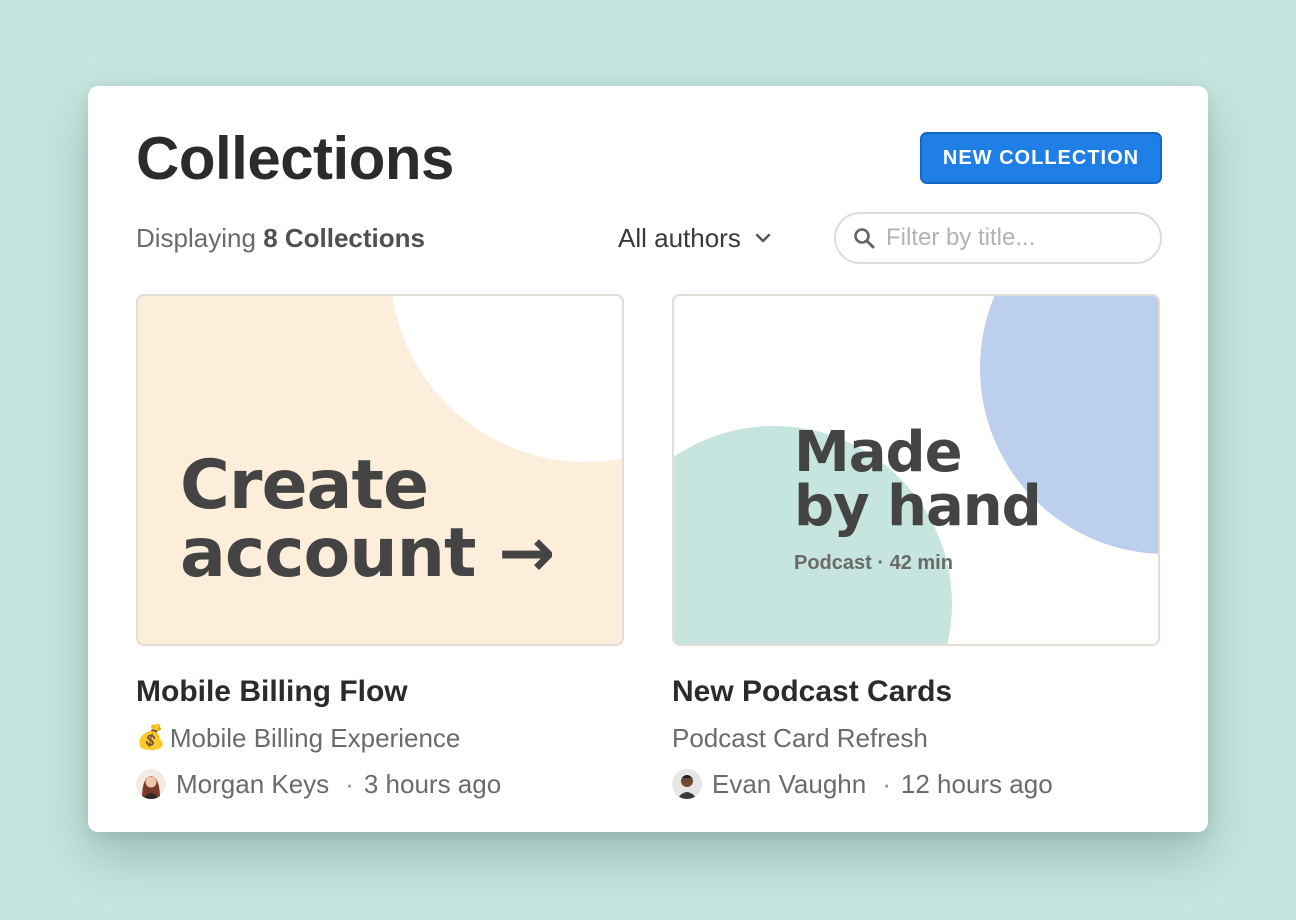 Image resolution: width=1296 pixels, height=920 pixels. I want to click on count-value: 8 Collections, so click(344, 238).